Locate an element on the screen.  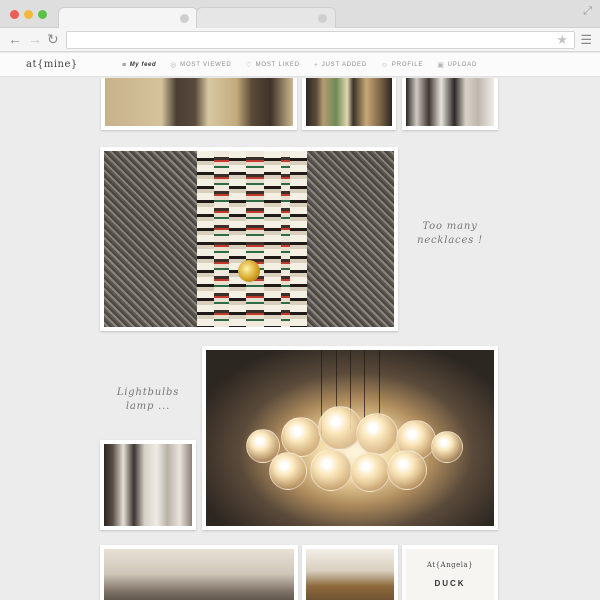
maximize-window-button is located at coordinates (42, 14).